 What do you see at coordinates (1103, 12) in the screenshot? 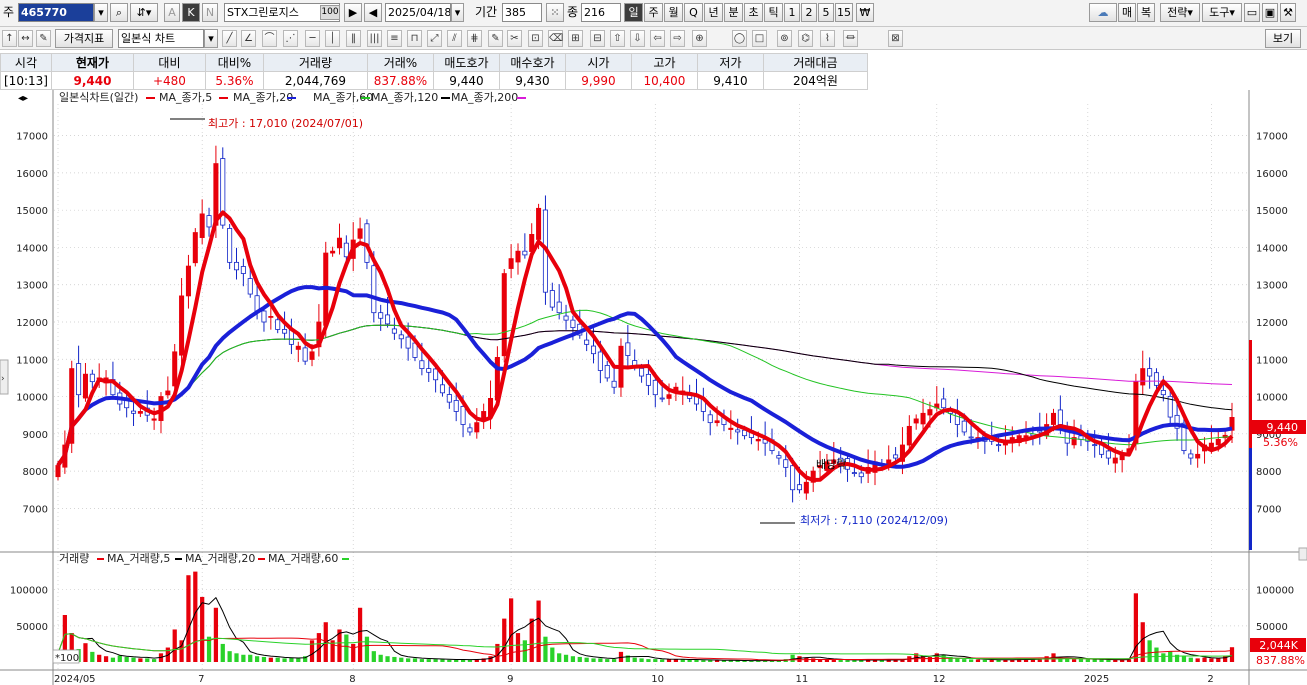
I see `cloud-icon: ☁` at bounding box center [1103, 12].